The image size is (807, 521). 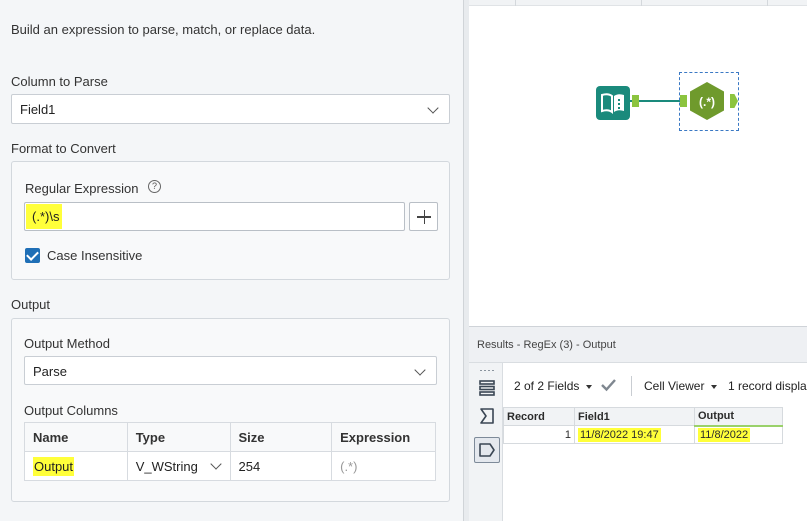 What do you see at coordinates (383, 437) in the screenshot?
I see `column-header-expression: Expression` at bounding box center [383, 437].